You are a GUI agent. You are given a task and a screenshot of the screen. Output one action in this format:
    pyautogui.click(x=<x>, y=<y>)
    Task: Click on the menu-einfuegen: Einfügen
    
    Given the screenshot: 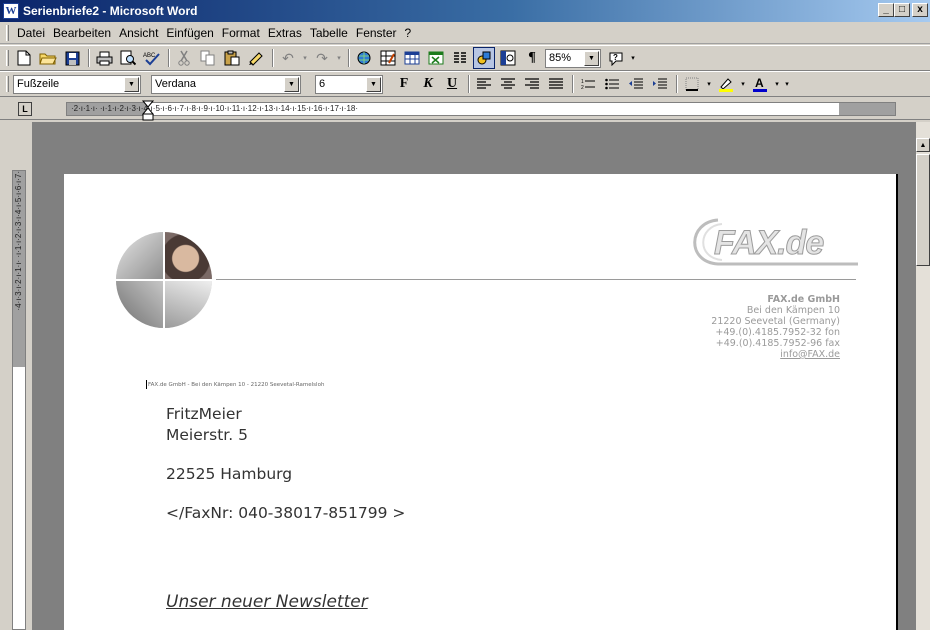 What is the action you would take?
    pyautogui.click(x=189, y=33)
    